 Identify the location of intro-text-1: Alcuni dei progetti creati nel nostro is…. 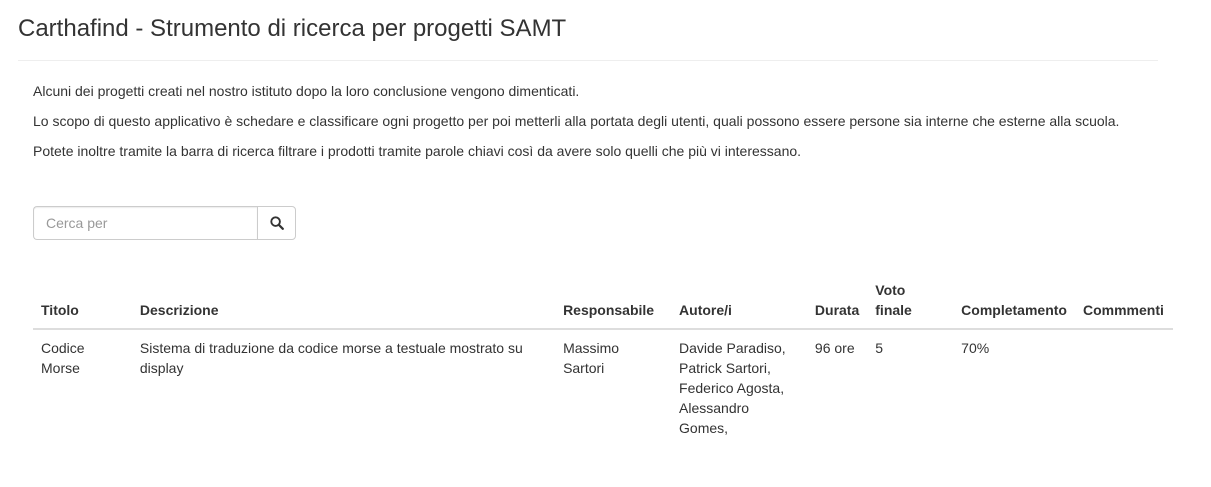
(306, 91).